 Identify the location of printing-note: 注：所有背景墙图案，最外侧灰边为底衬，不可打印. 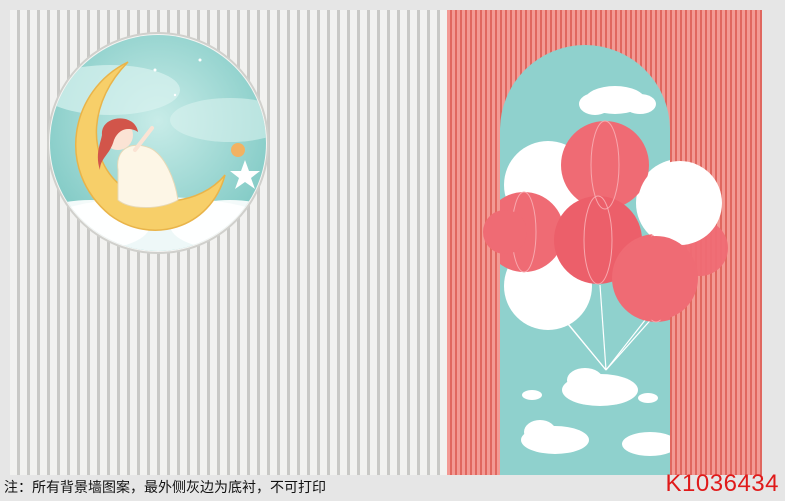
(165, 488).